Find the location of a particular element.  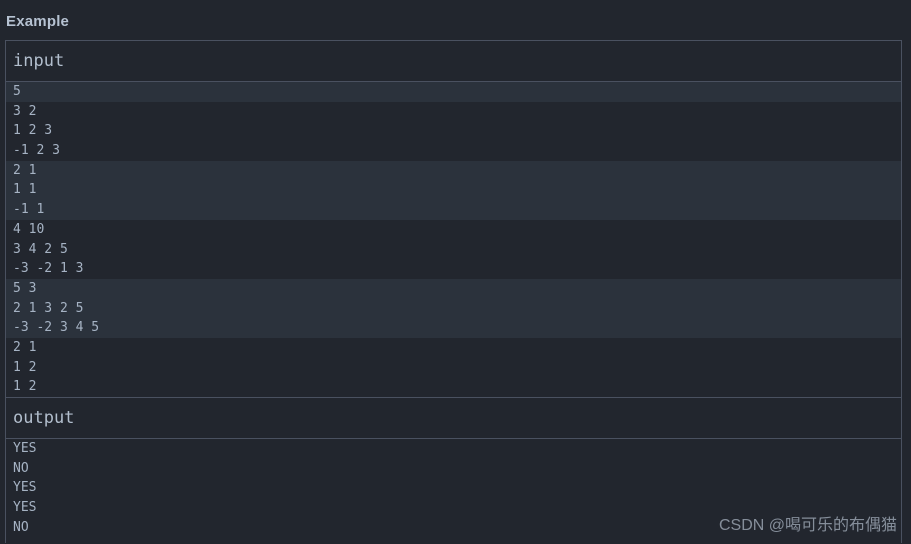

input-code-line: 2 1 3 2 5 is located at coordinates (48, 308).